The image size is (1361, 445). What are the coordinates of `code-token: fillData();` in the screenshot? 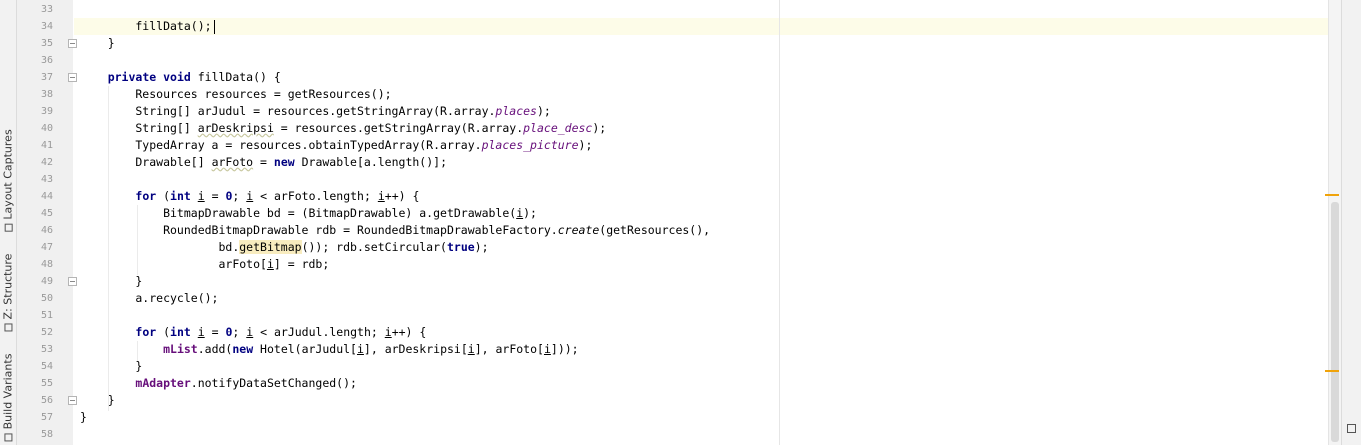 It's located at (146, 26).